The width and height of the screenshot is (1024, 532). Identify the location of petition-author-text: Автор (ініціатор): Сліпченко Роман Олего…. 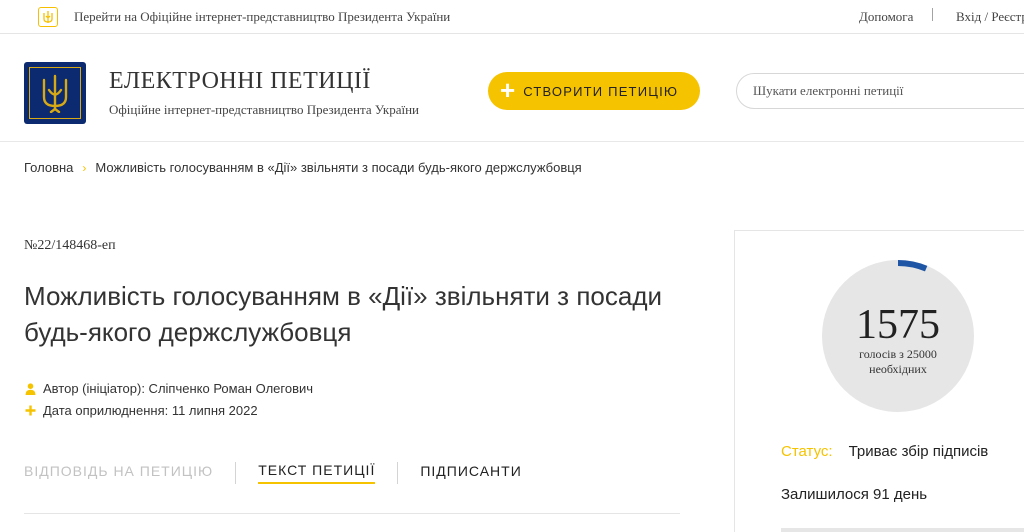
(178, 388).